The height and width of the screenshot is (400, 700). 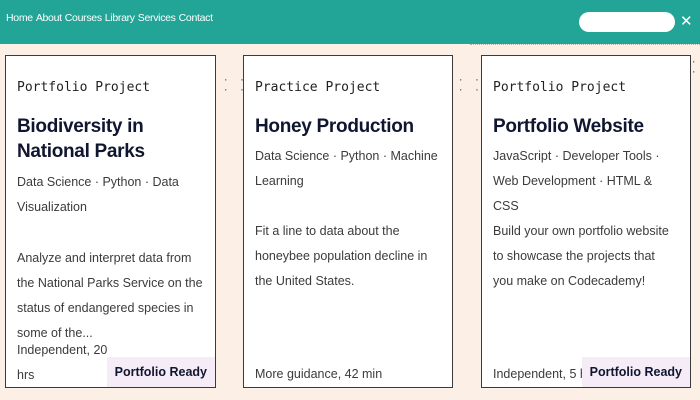 I want to click on card-type: Practice Project, so click(x=318, y=87).